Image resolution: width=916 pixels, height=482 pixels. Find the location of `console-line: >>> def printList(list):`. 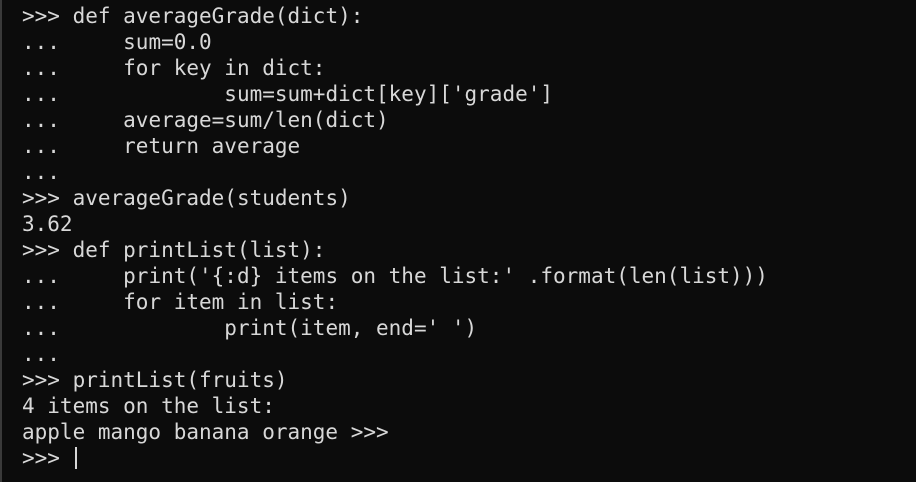

console-line: >>> def printList(list): is located at coordinates (395, 250).